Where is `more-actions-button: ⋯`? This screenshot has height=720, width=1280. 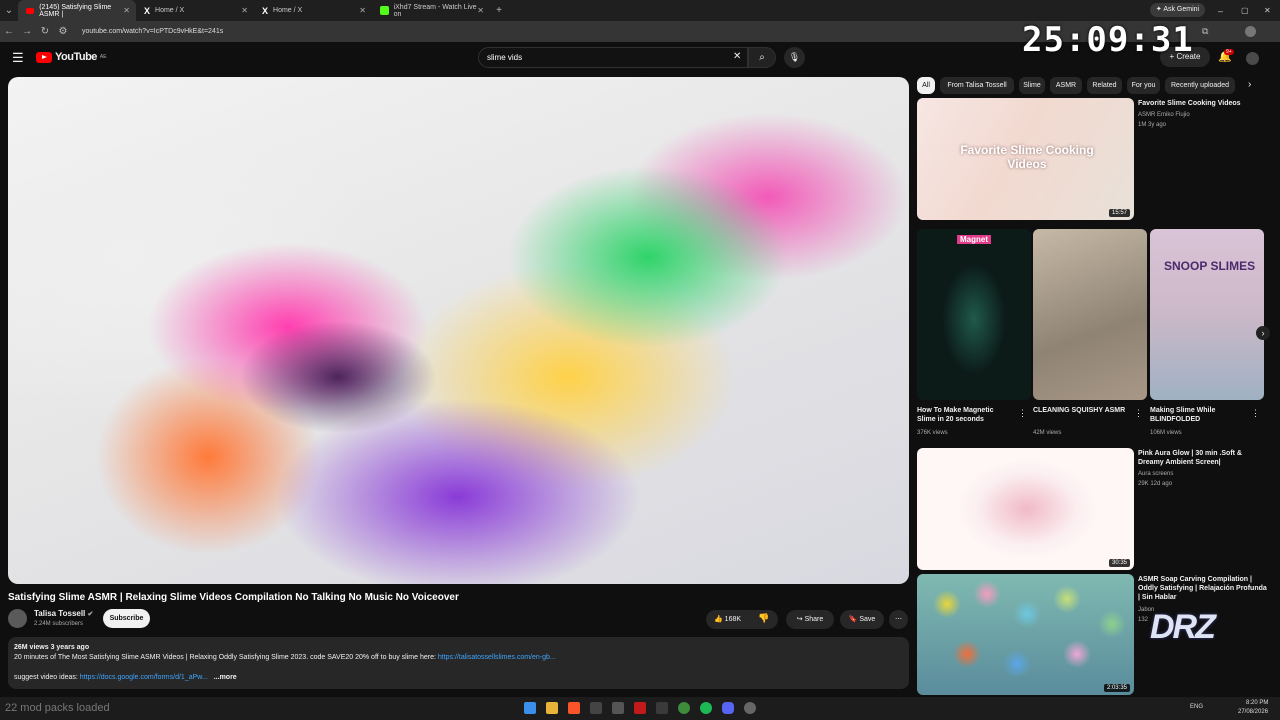 more-actions-button: ⋯ is located at coordinates (898, 619).